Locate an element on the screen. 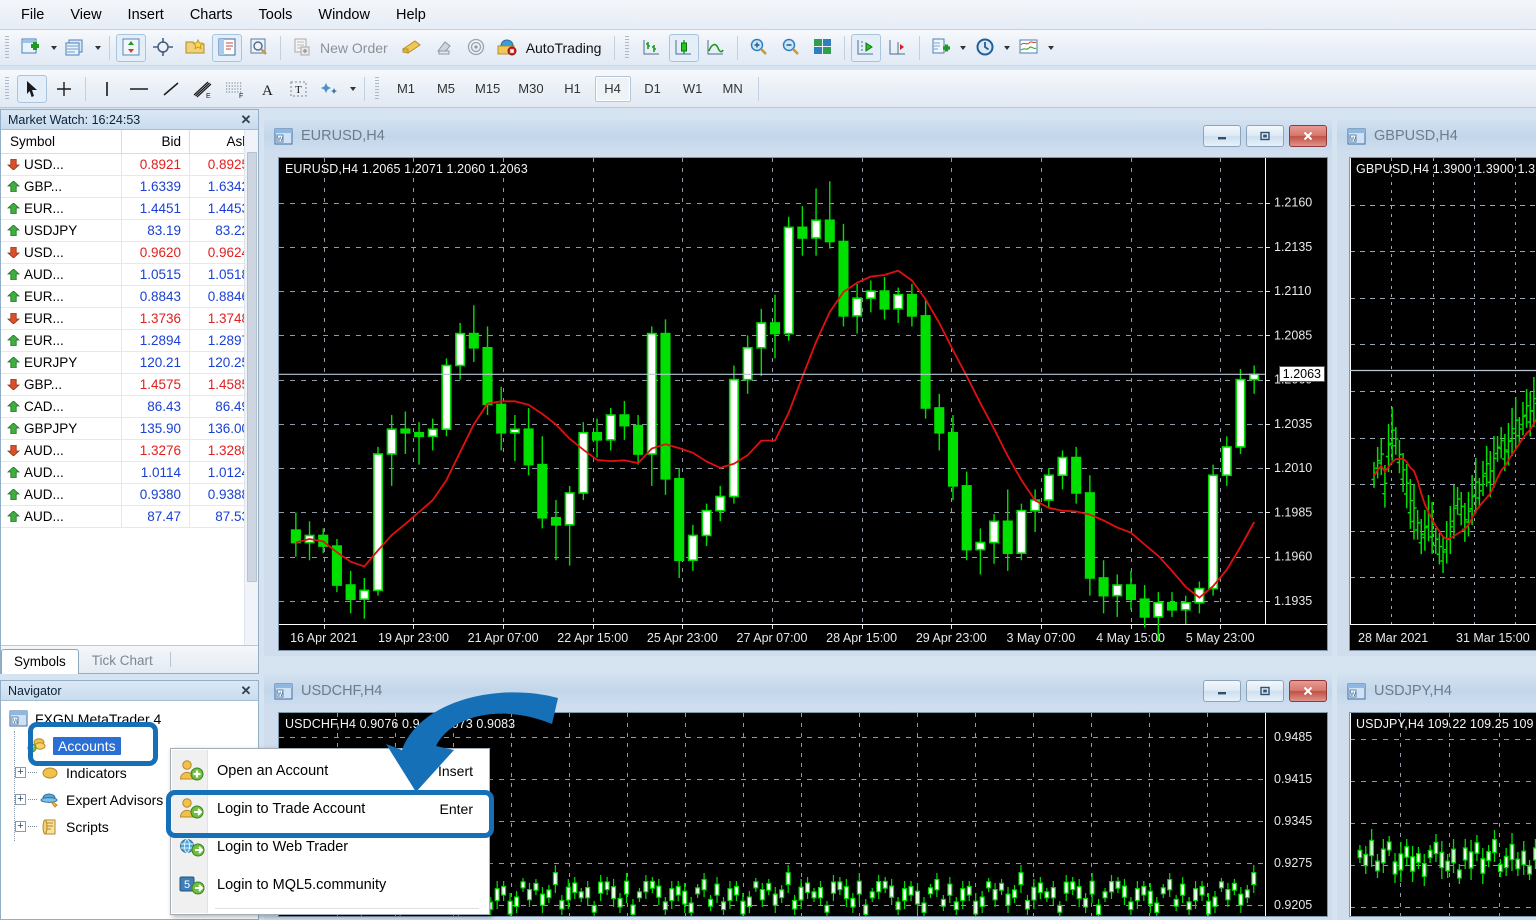  autotrading-label: AutoTrading is located at coordinates (564, 48).